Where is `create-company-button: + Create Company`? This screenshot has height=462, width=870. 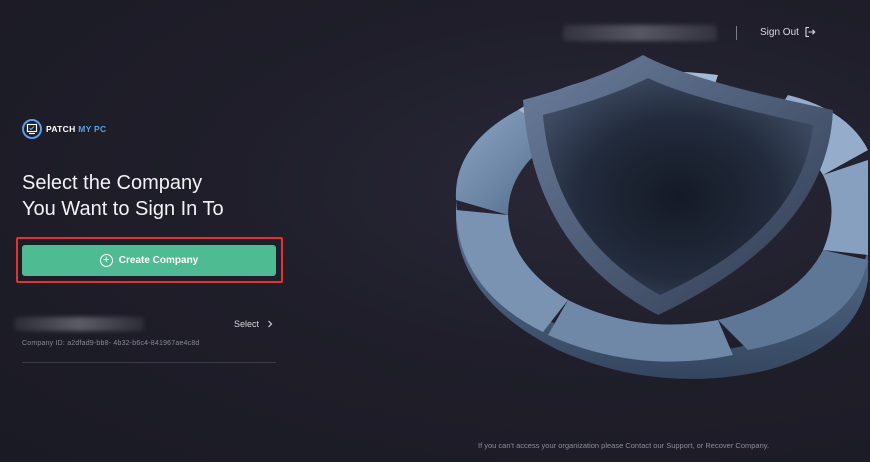
create-company-button: + Create Company is located at coordinates (149, 260).